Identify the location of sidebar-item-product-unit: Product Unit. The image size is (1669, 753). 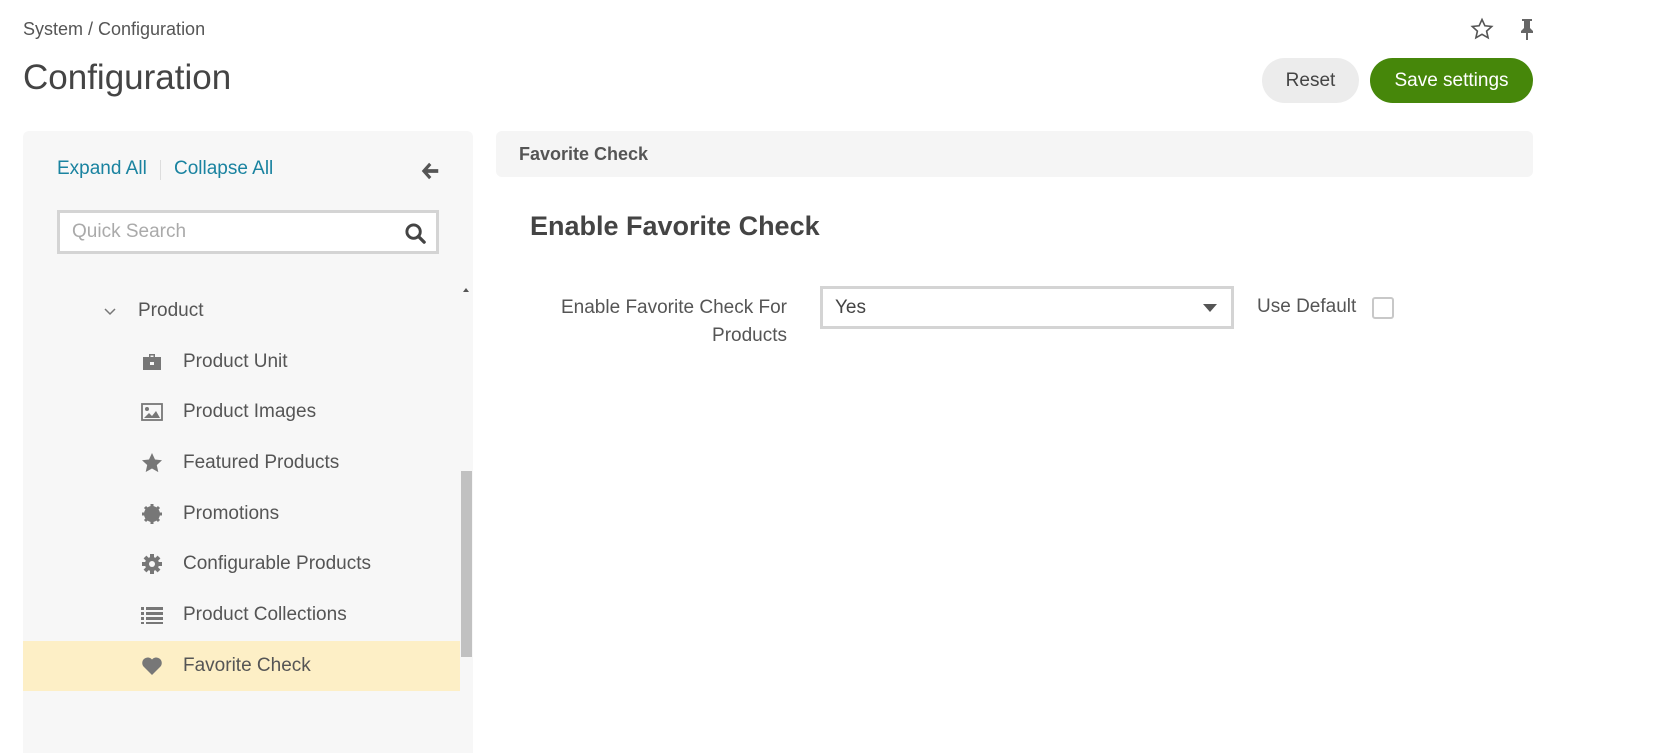
(241, 362).